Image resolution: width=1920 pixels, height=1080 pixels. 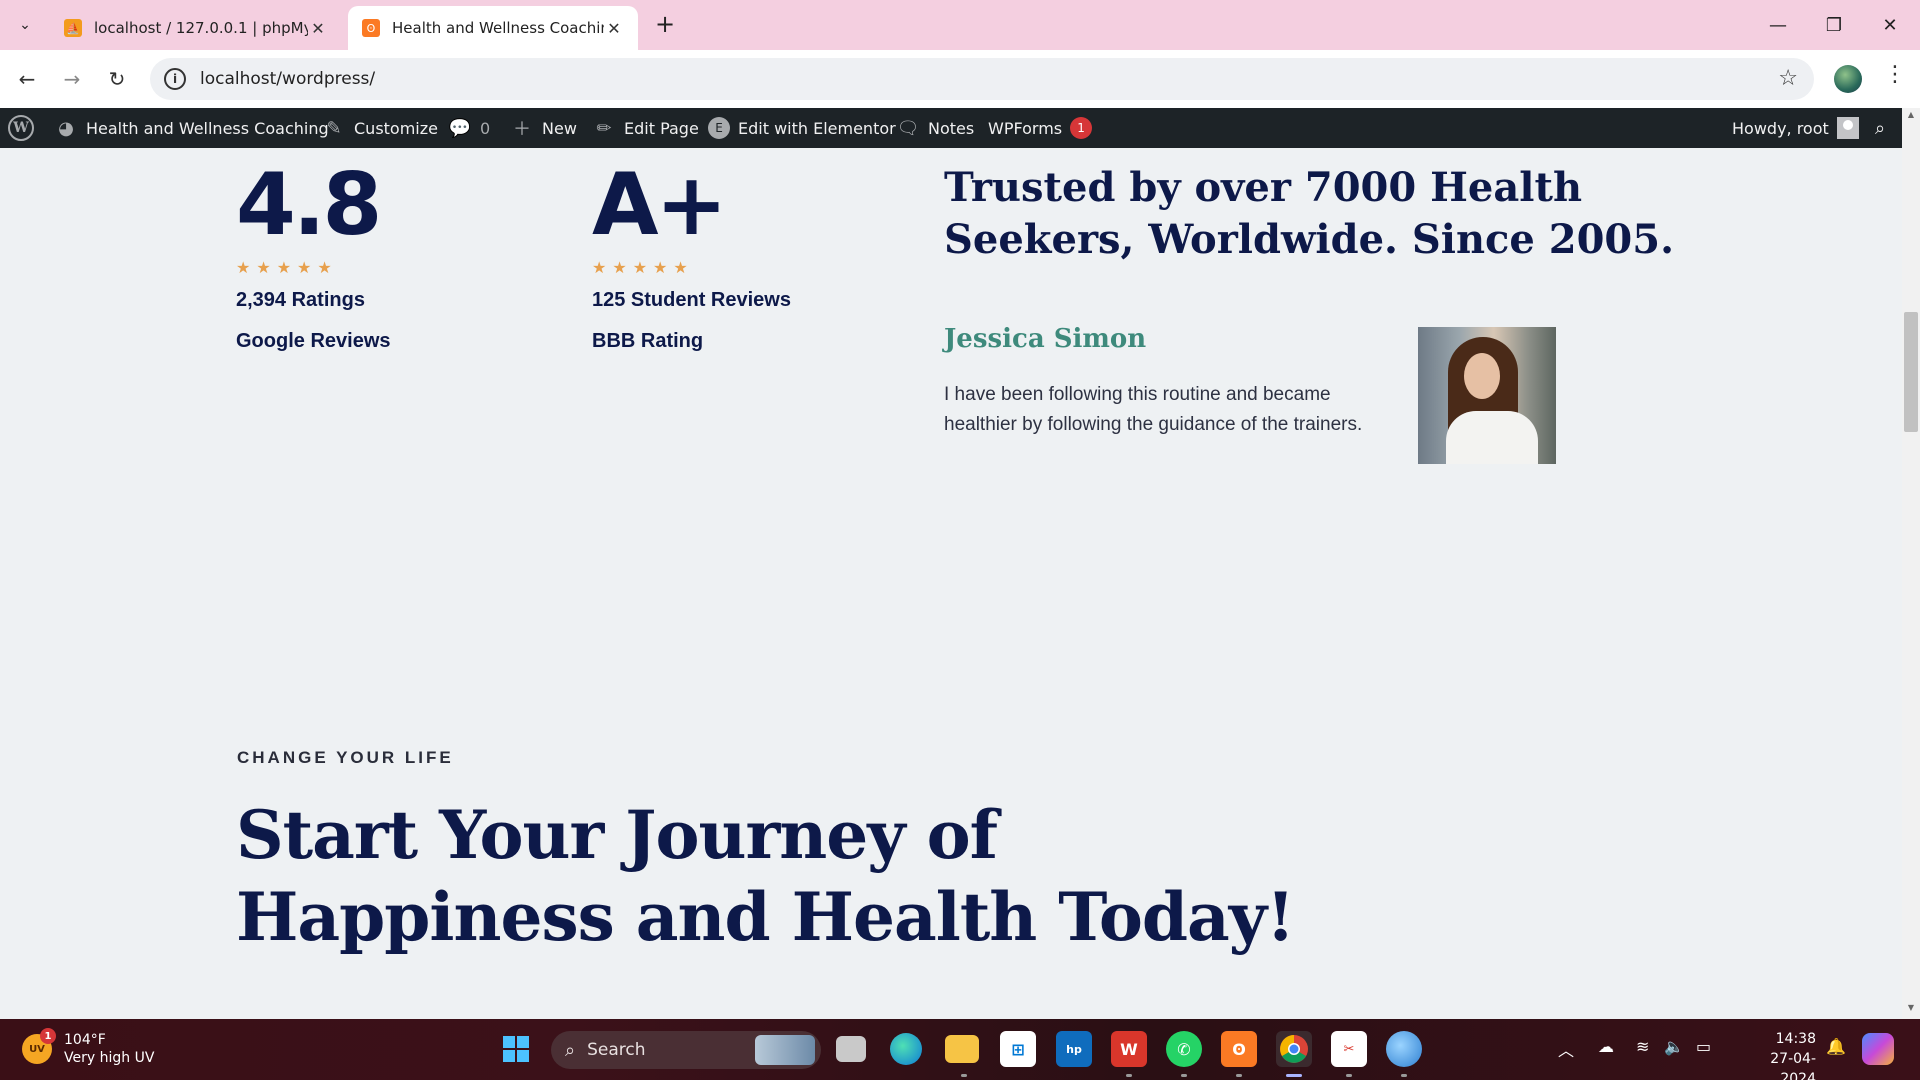 What do you see at coordinates (1239, 1049) in the screenshot?
I see `xampp-taskbar-icon: ʘ` at bounding box center [1239, 1049].